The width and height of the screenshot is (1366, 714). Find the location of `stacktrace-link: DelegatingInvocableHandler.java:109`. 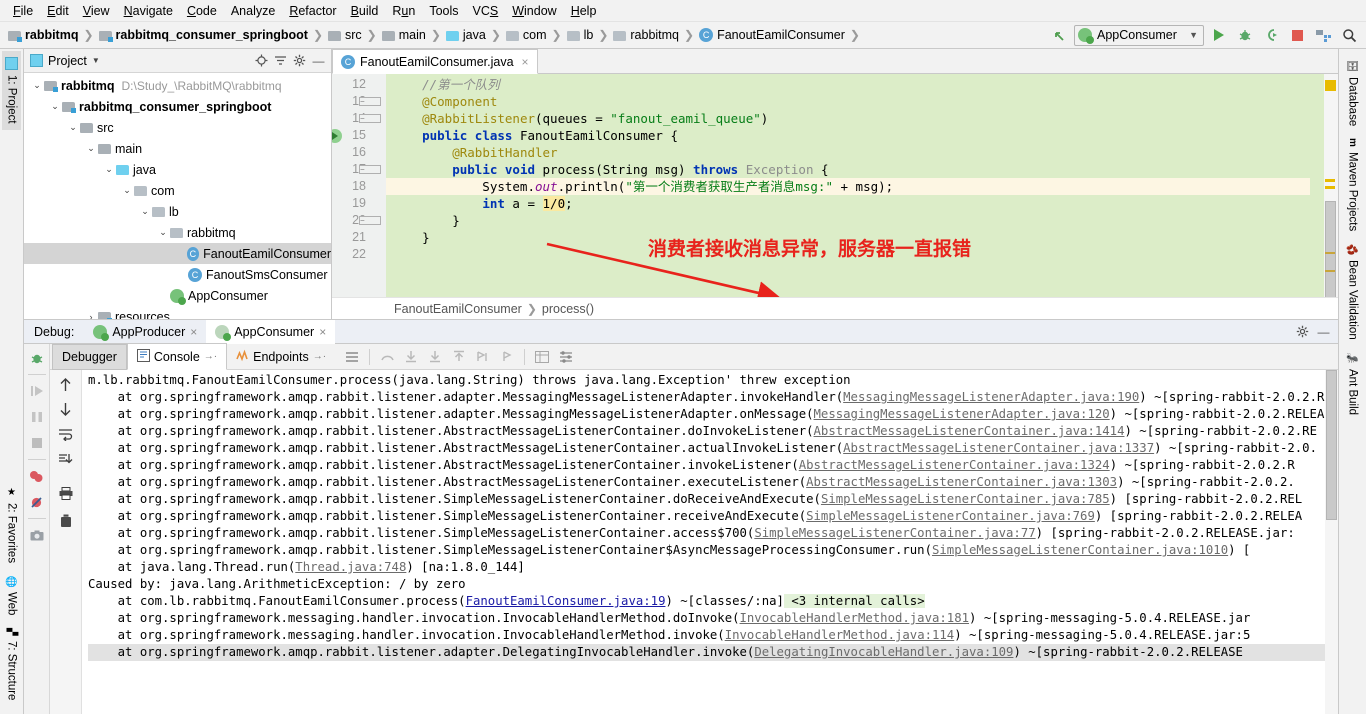

stacktrace-link: DelegatingInvocableHandler.java:109 is located at coordinates (883, 652).